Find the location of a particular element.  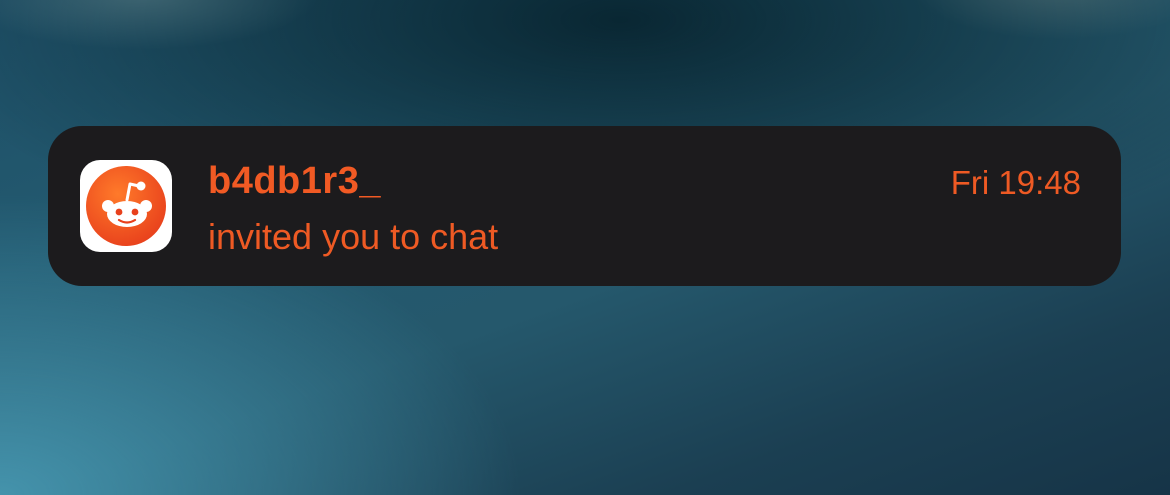

notification-sender: b4db1r3_ is located at coordinates (294, 181).